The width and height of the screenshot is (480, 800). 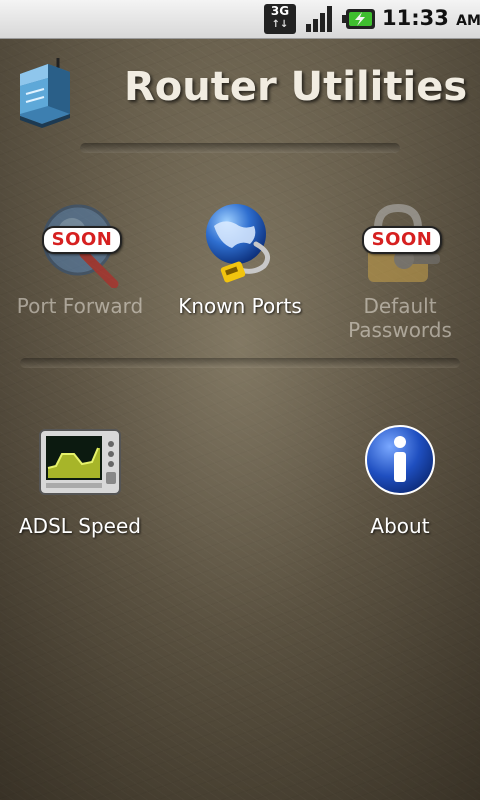 What do you see at coordinates (468, 21) in the screenshot?
I see `clock-ampm: AM` at bounding box center [468, 21].